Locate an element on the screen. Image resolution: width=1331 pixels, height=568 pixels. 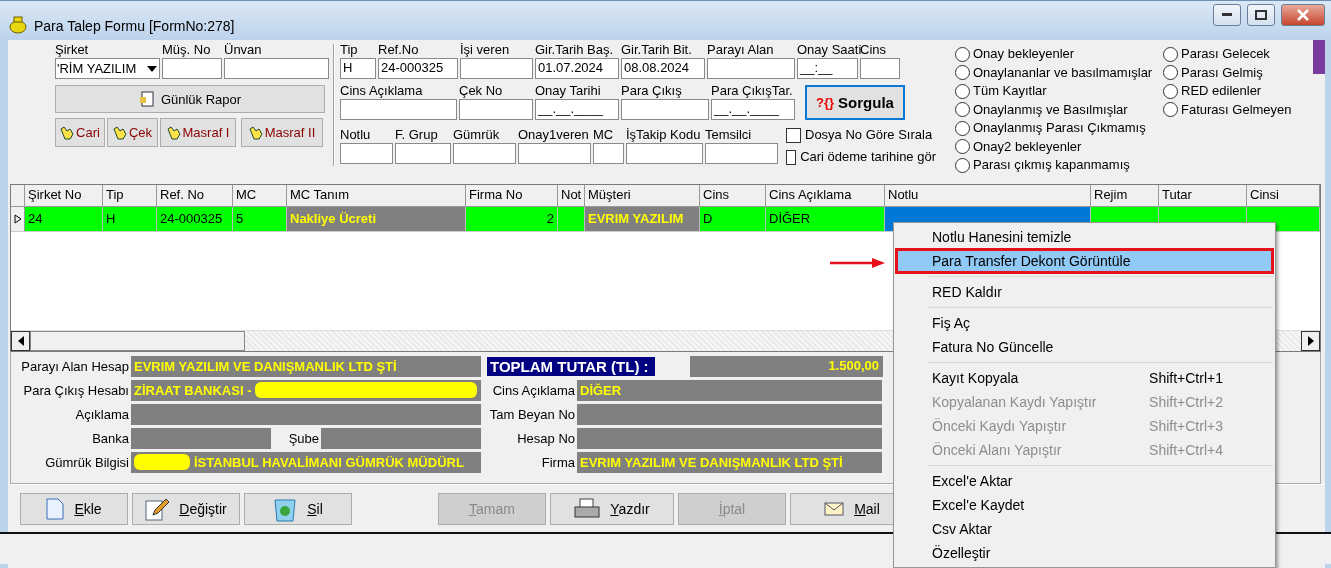
input-field: H is located at coordinates (358, 68).